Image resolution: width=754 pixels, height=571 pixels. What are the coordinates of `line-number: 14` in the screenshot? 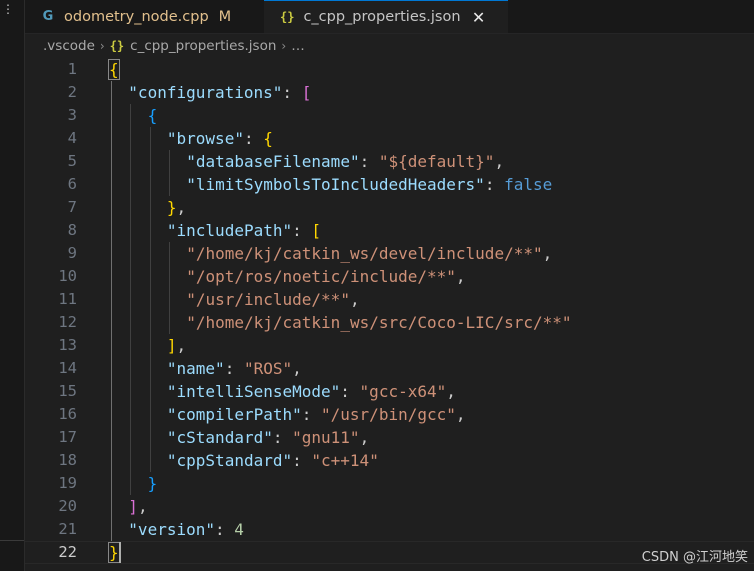 It's located at (67, 368).